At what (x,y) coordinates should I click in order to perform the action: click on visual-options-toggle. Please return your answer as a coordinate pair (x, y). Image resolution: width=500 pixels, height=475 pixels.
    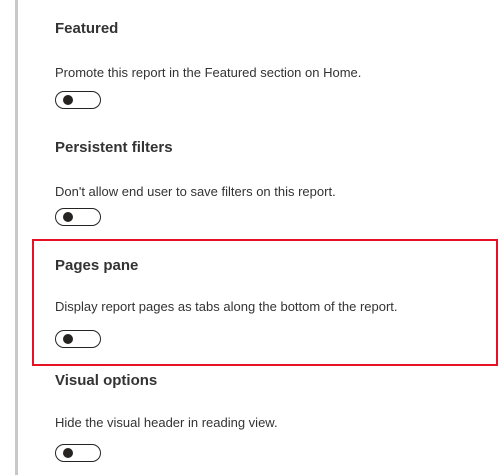
    Looking at the image, I should click on (78, 453).